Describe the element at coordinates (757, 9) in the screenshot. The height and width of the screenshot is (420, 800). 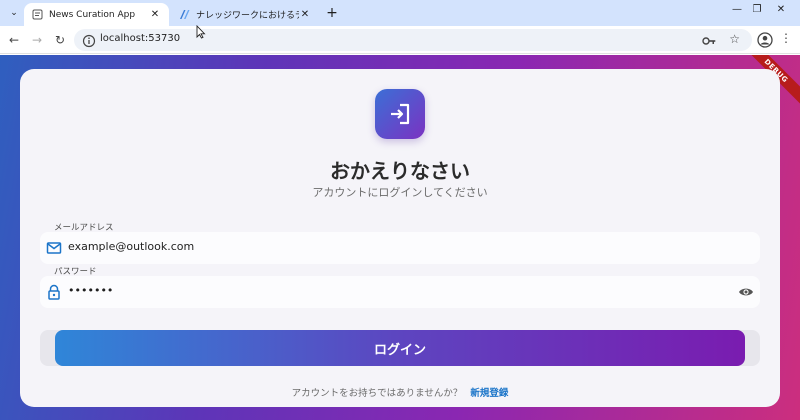
I see `restore-icon: ❐` at that location.